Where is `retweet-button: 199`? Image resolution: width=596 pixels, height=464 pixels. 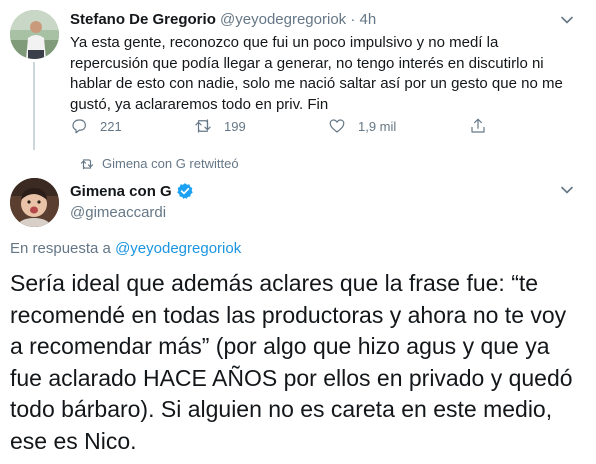
retweet-button: 199 is located at coordinates (220, 126).